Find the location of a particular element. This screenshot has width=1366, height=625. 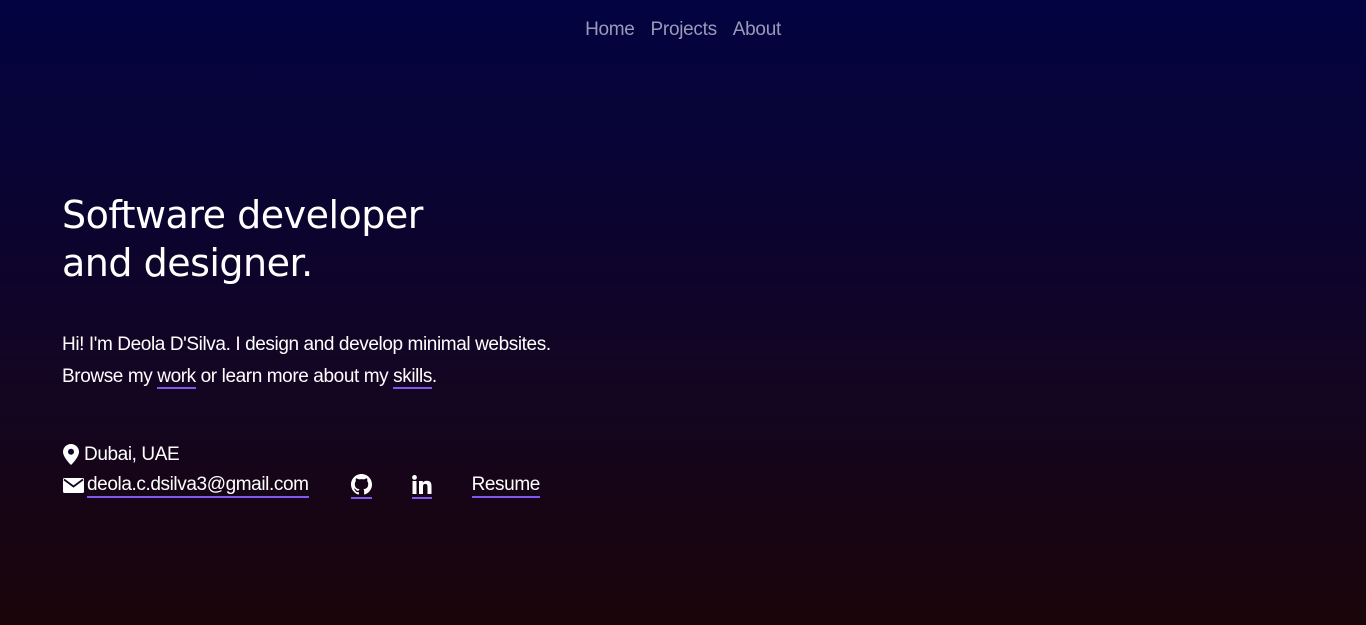

github-icon is located at coordinates (361, 484).